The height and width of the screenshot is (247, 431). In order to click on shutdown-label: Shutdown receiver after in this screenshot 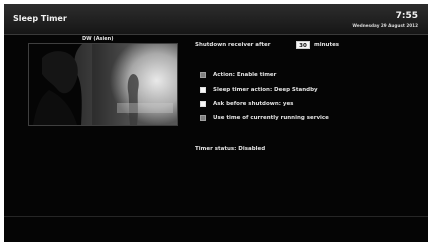, I will do `click(233, 45)`.